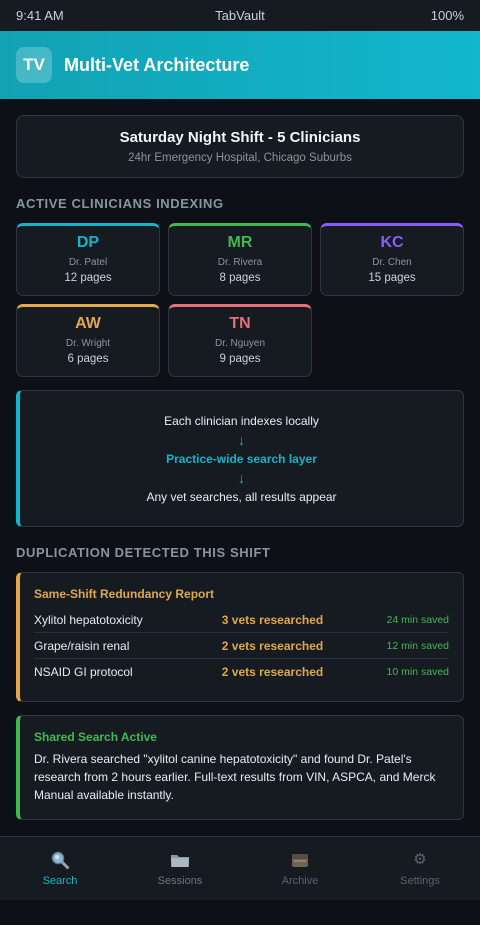 The height and width of the screenshot is (925, 480). What do you see at coordinates (392, 242) in the screenshot?
I see `clinician-initials: KC` at bounding box center [392, 242].